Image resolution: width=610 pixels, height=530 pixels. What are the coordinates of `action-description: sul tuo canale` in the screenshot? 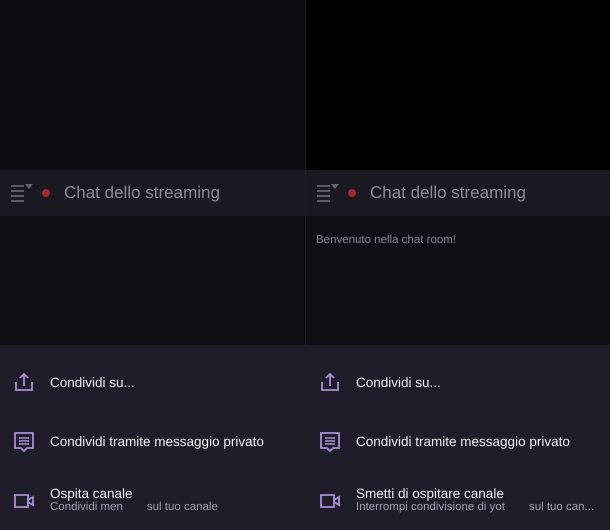 It's located at (182, 508).